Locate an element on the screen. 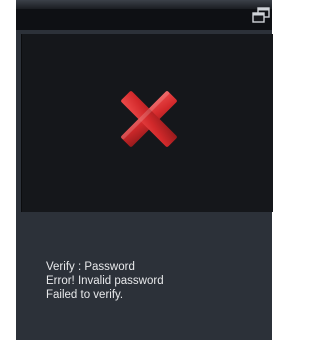 The height and width of the screenshot is (340, 320). status-line-error: Error! Invalid password is located at coordinates (105, 281).